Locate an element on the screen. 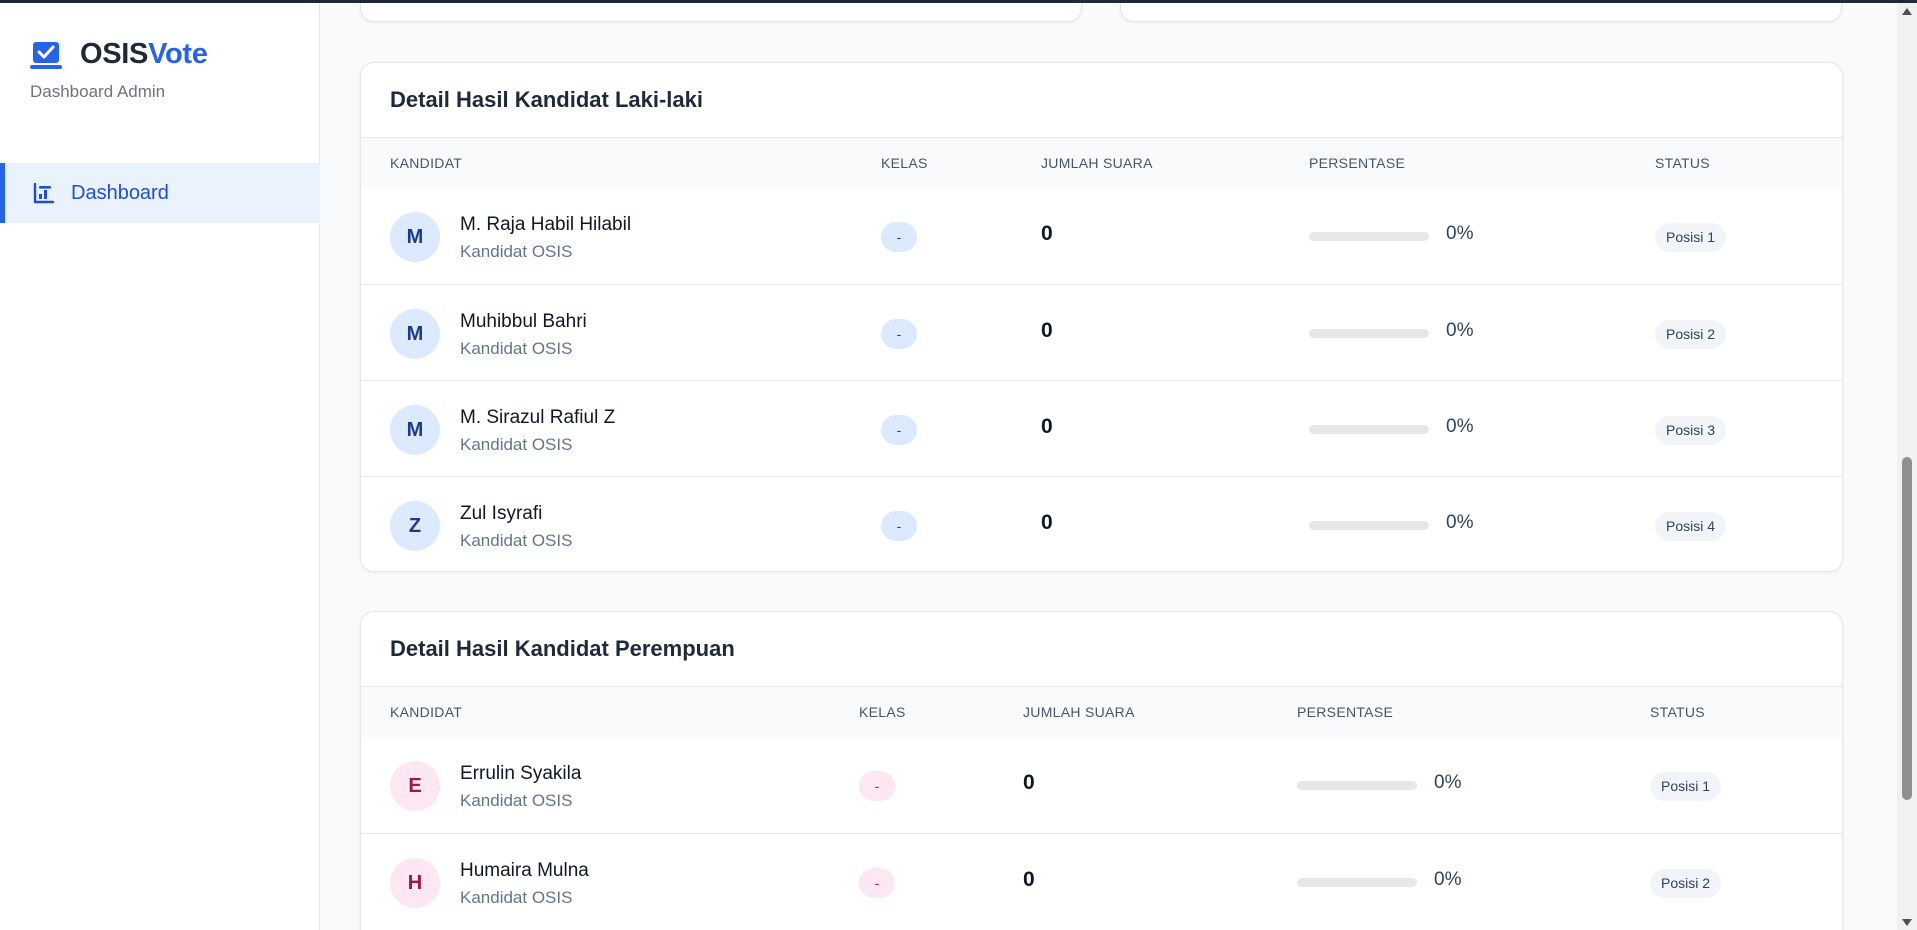 This screenshot has height=930, width=1917. candidate-name: Errulin Syakila is located at coordinates (521, 773).